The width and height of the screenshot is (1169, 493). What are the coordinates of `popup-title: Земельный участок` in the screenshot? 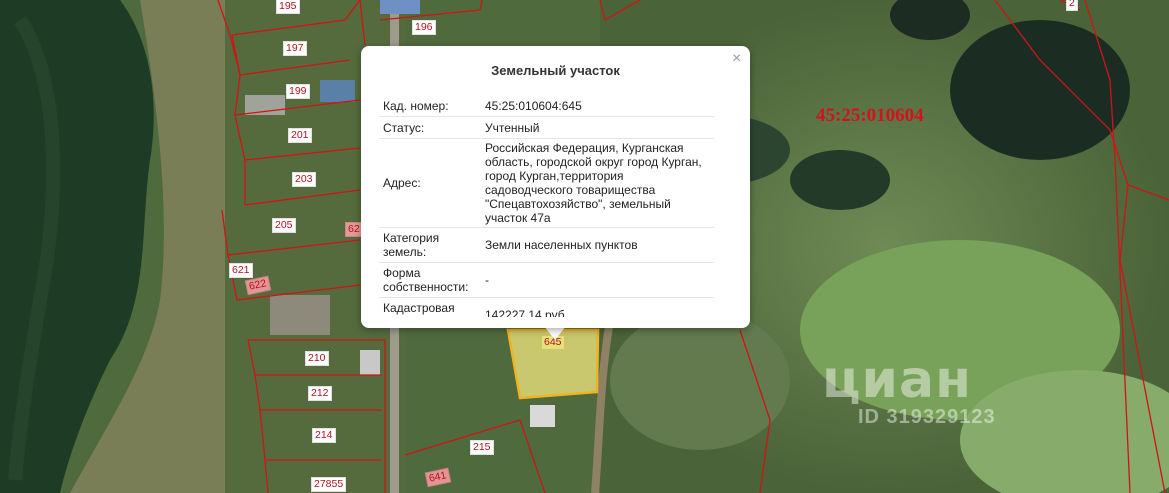 It's located at (555, 70).